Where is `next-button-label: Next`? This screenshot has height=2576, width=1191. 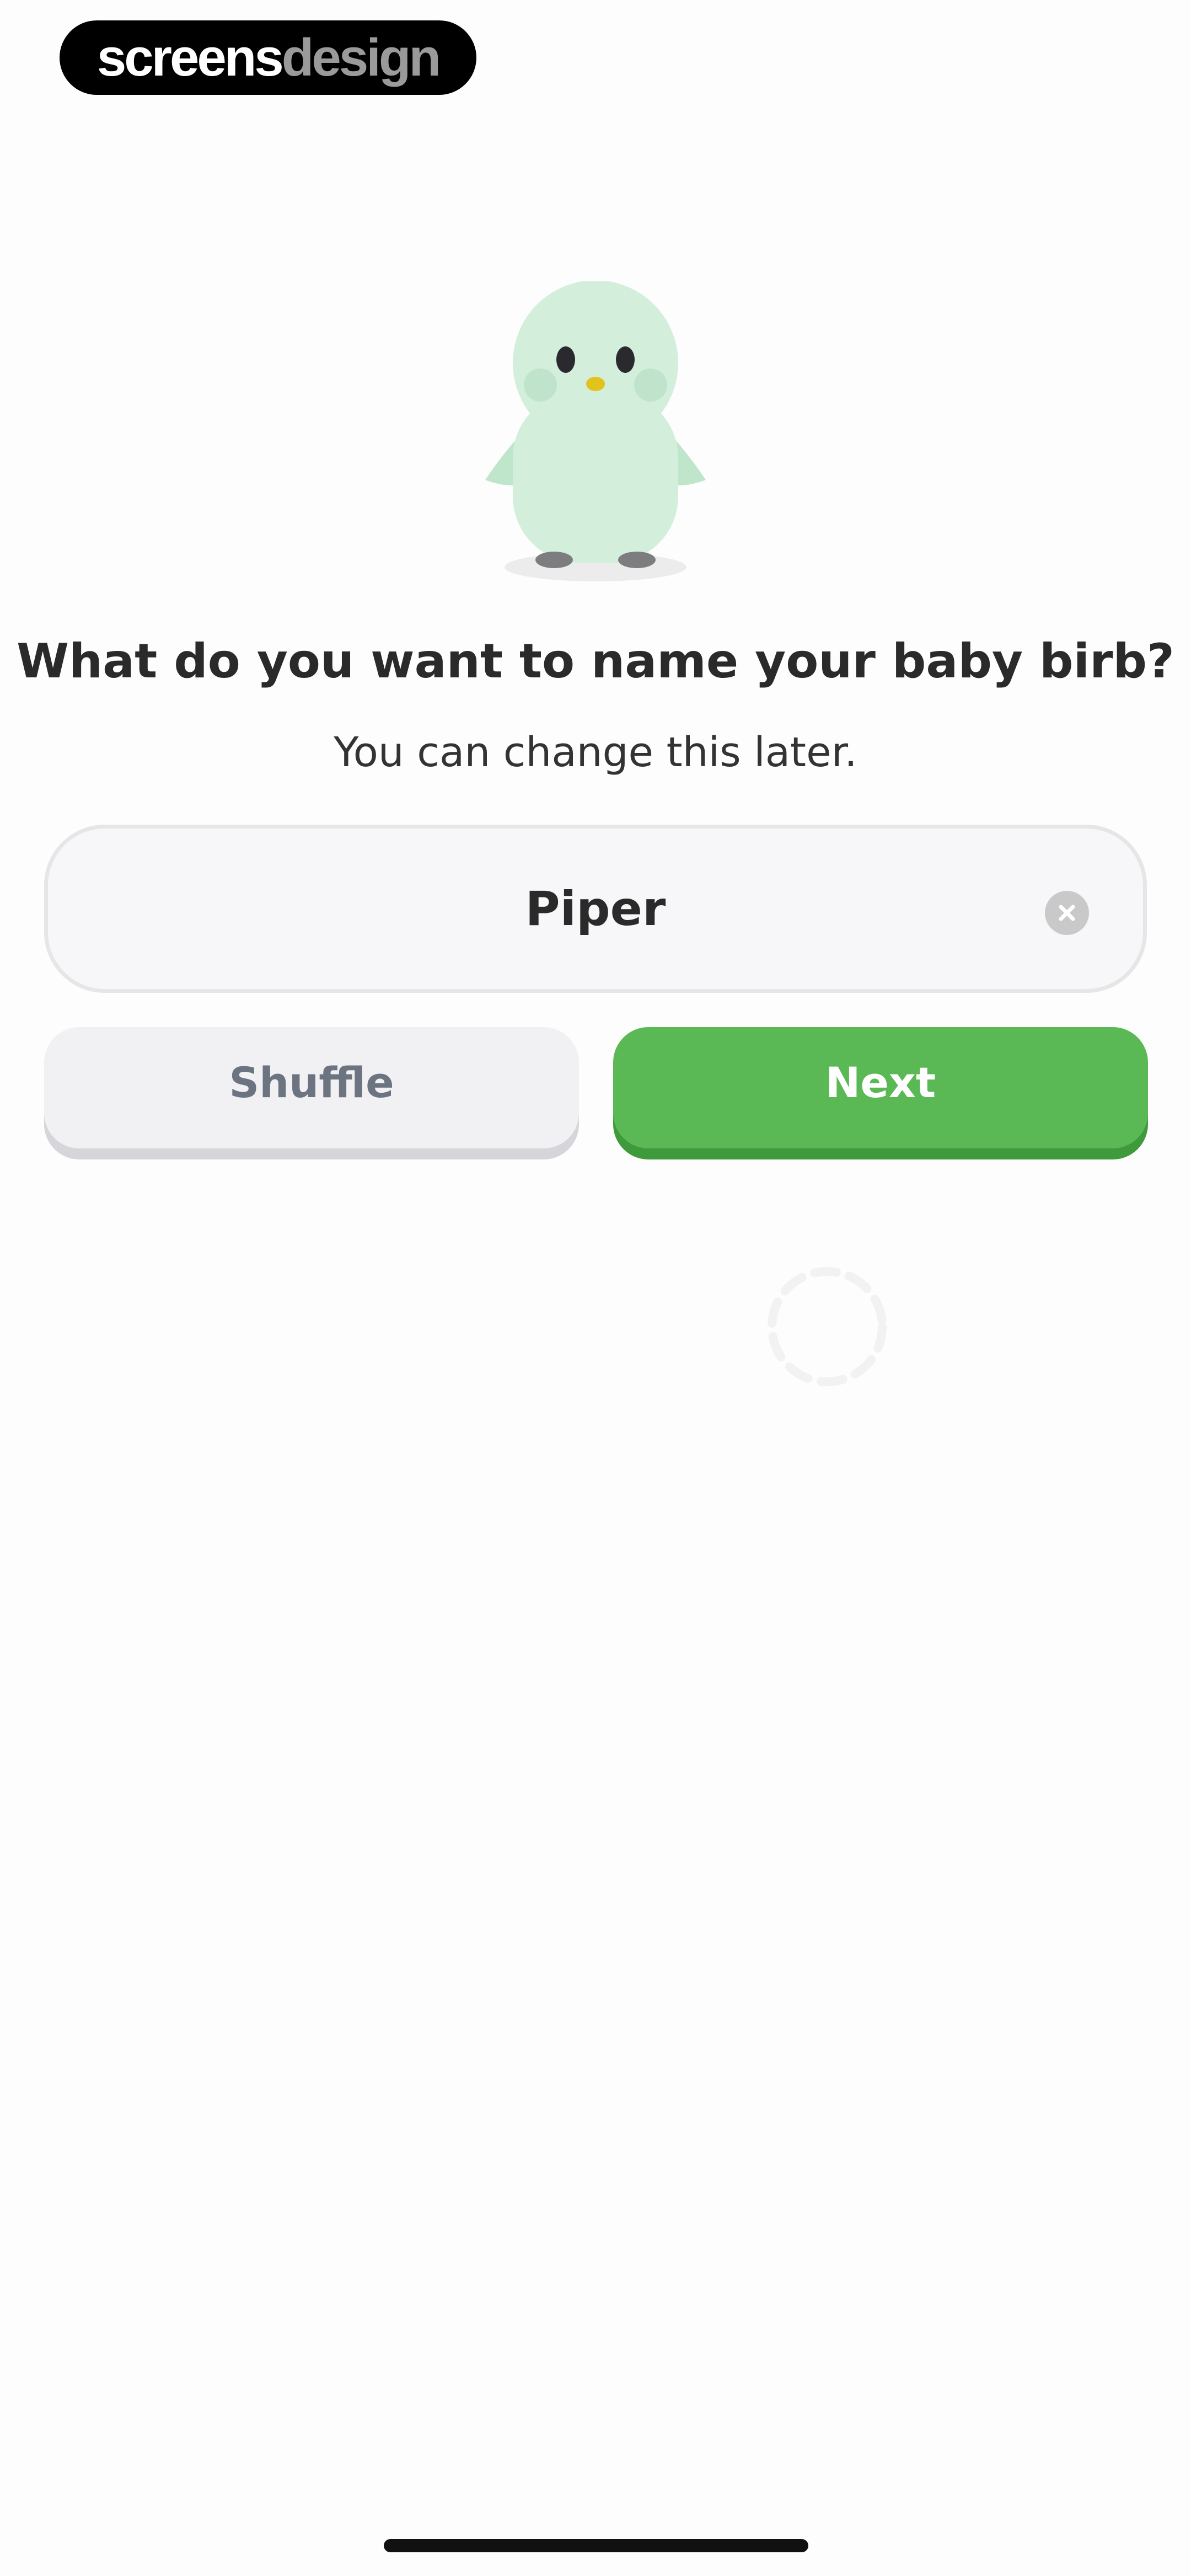
next-button-label: Next is located at coordinates (880, 1082).